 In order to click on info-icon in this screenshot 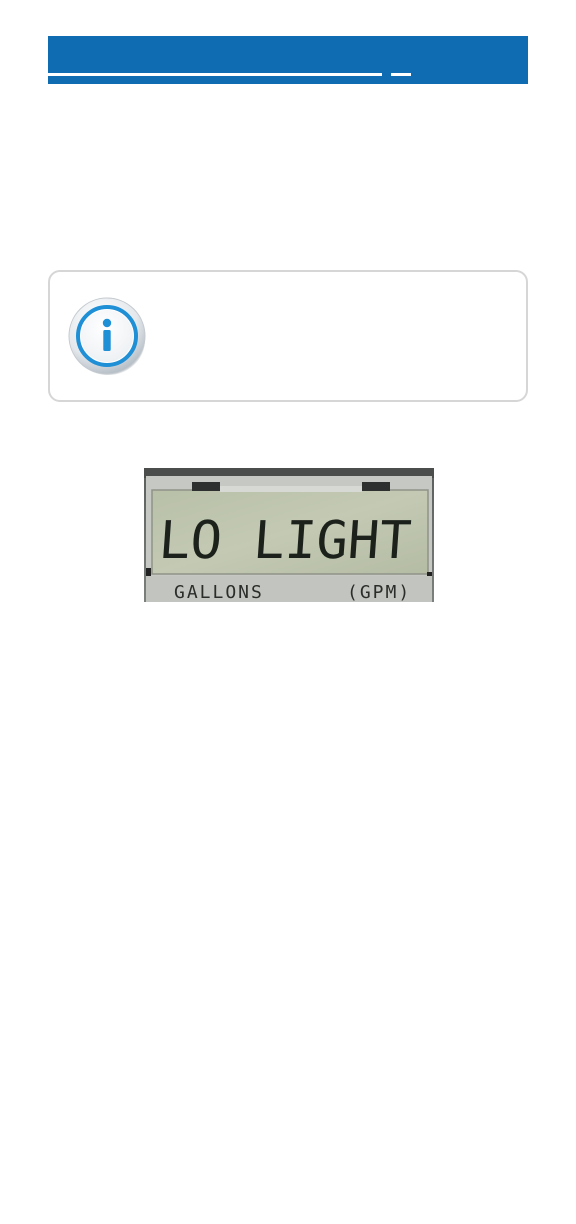, I will do `click(107, 336)`.